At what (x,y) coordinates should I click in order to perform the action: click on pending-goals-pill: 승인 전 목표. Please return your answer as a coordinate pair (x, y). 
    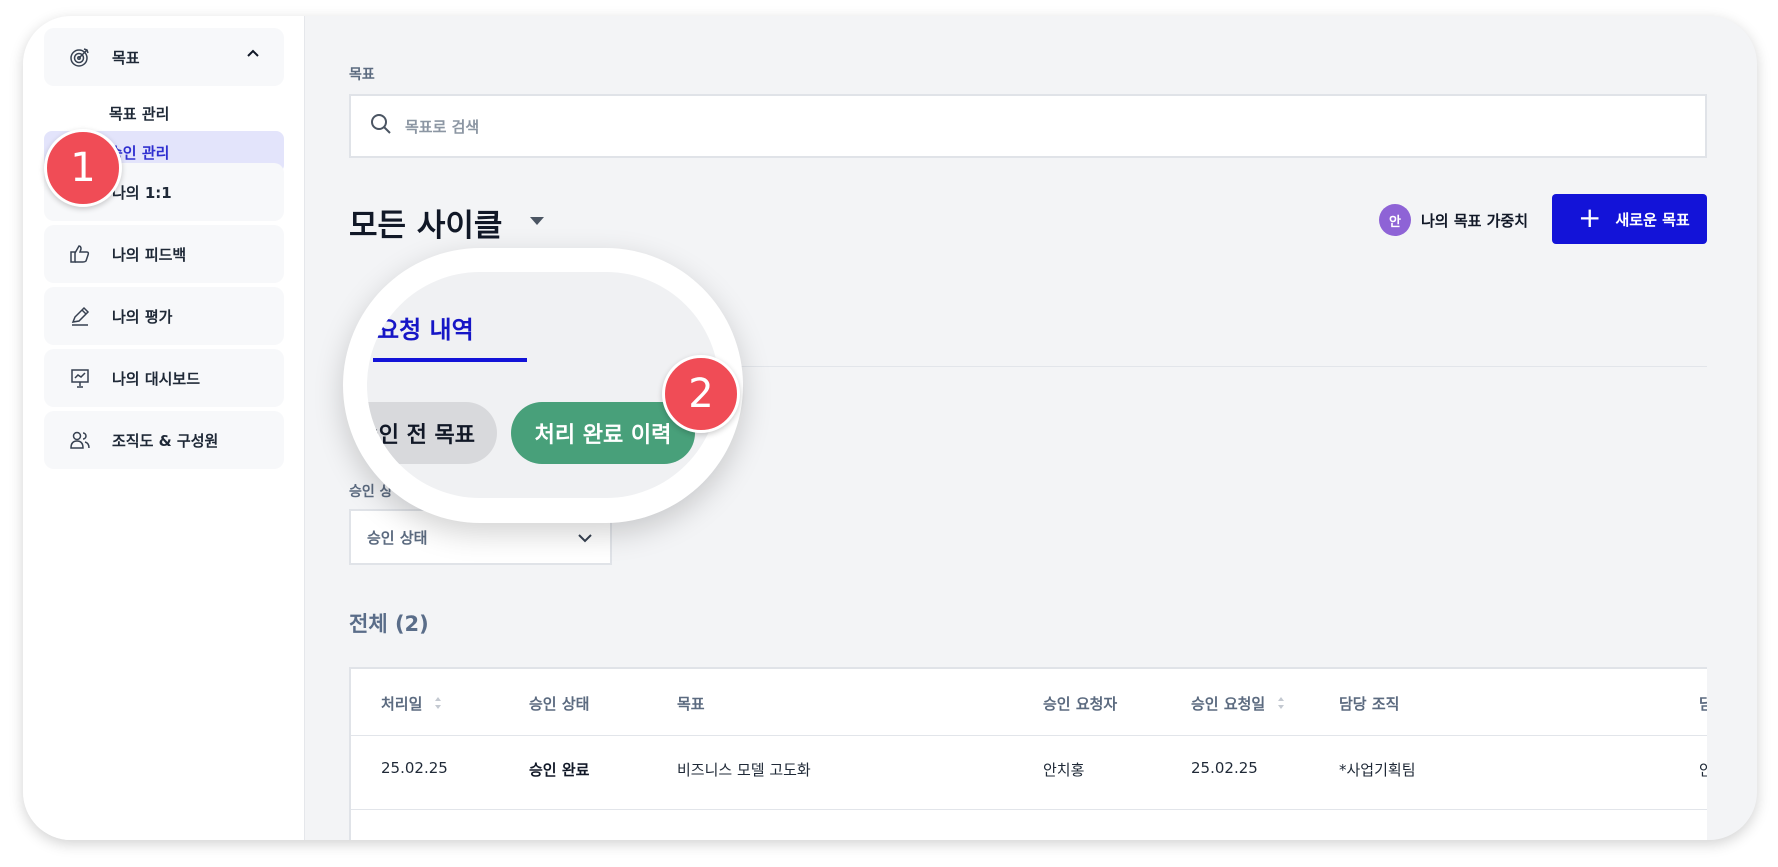
    Looking at the image, I should click on (432, 433).